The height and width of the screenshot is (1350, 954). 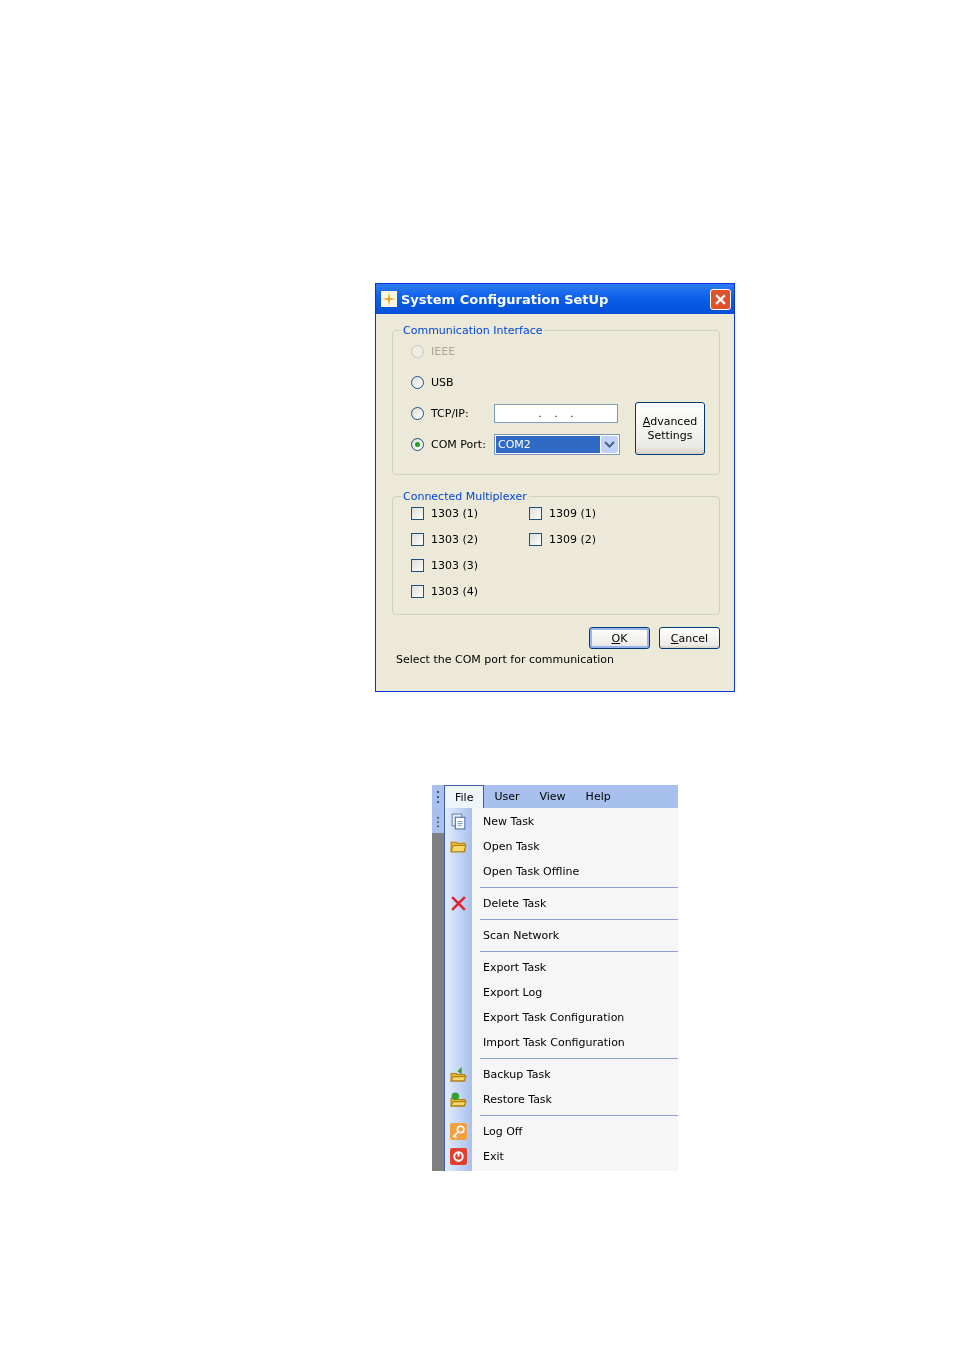 What do you see at coordinates (548, 1042) in the screenshot?
I see `menu-item: Import Task Configuration` at bounding box center [548, 1042].